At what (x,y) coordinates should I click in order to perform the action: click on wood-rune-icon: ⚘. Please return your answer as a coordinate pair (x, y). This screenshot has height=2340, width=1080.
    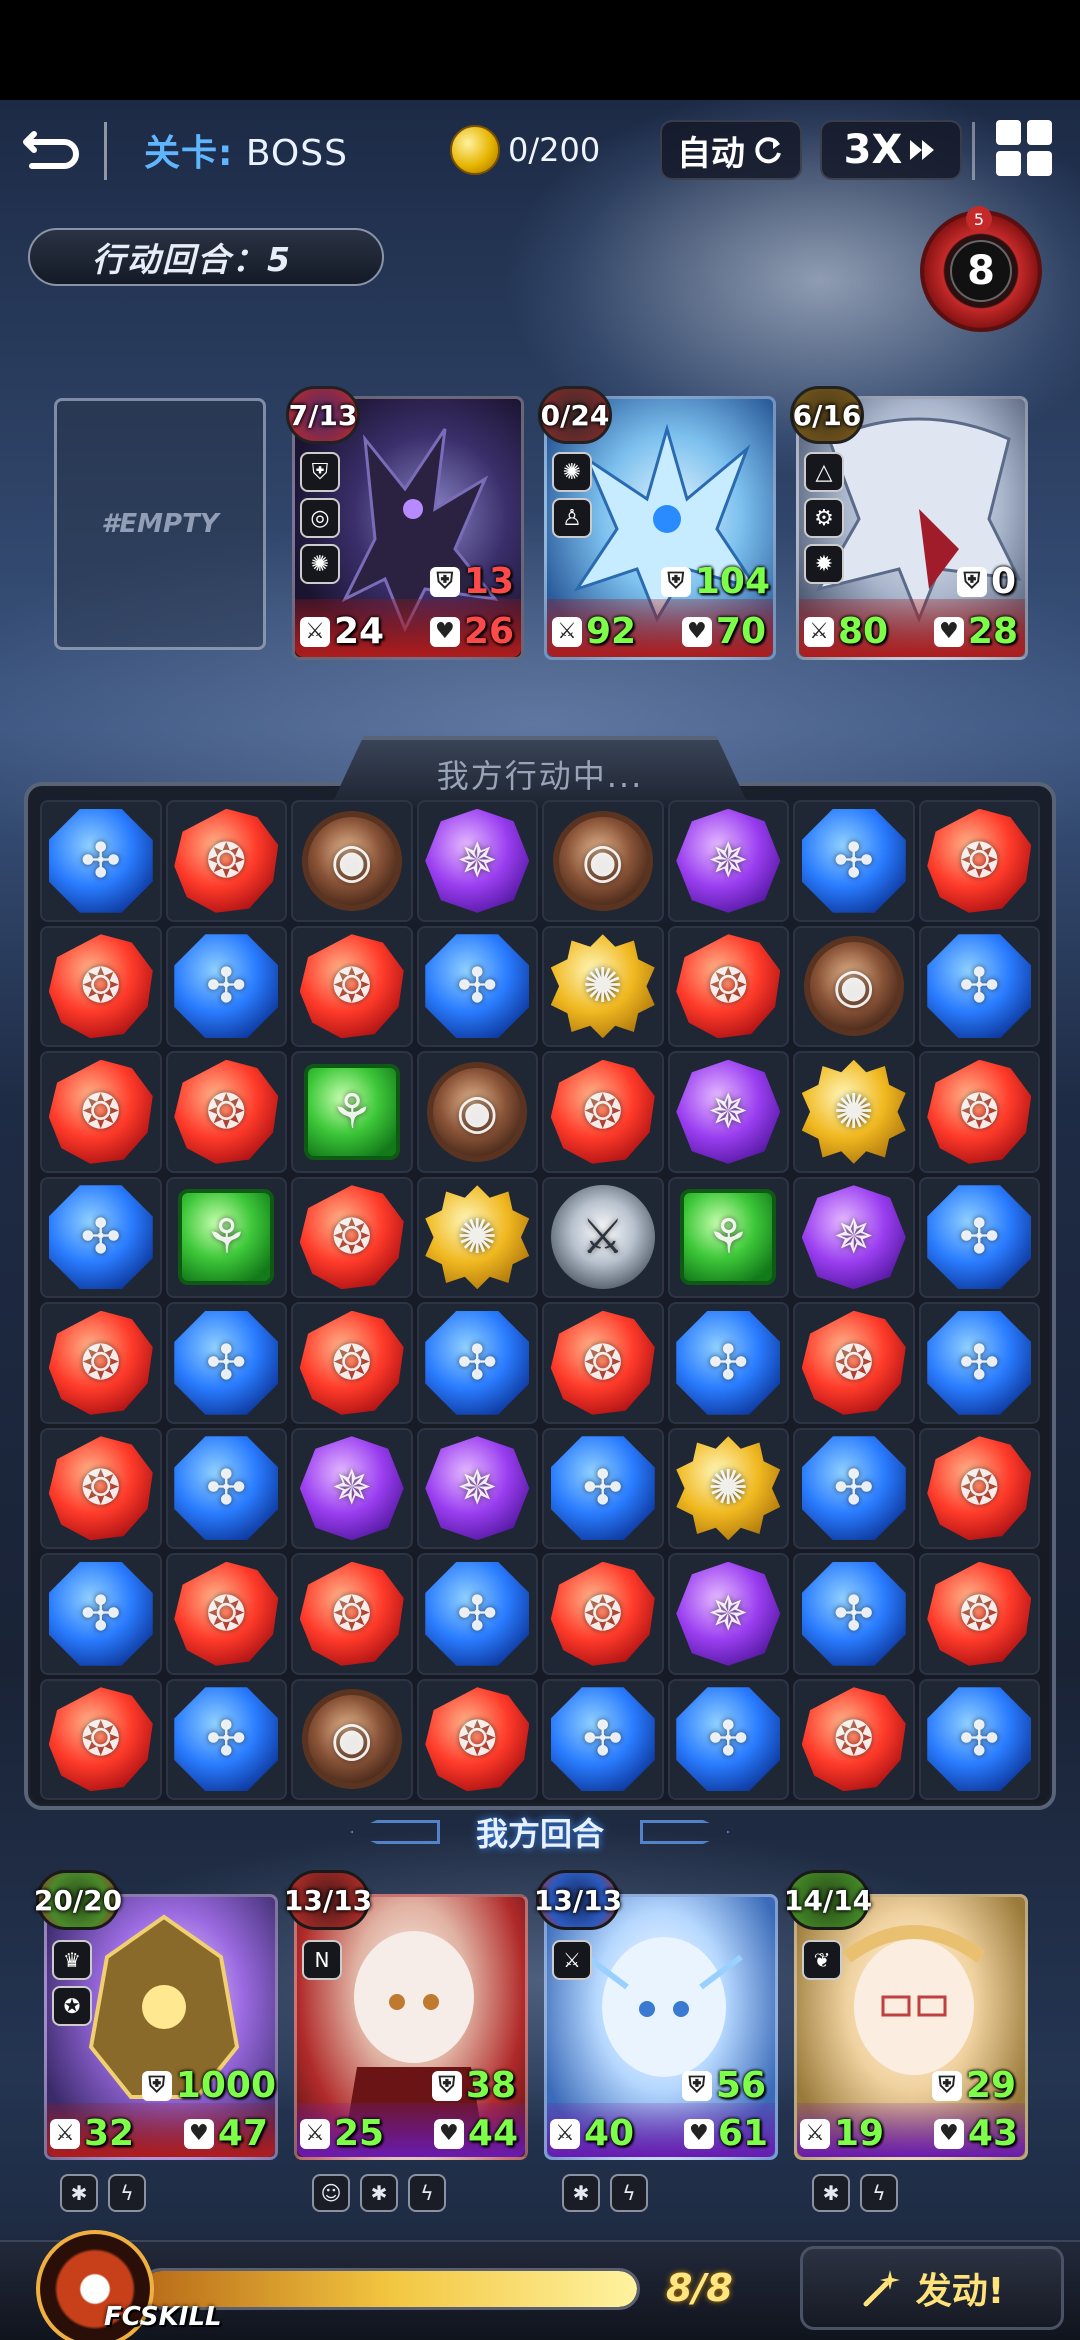
    Looking at the image, I should click on (351, 1111).